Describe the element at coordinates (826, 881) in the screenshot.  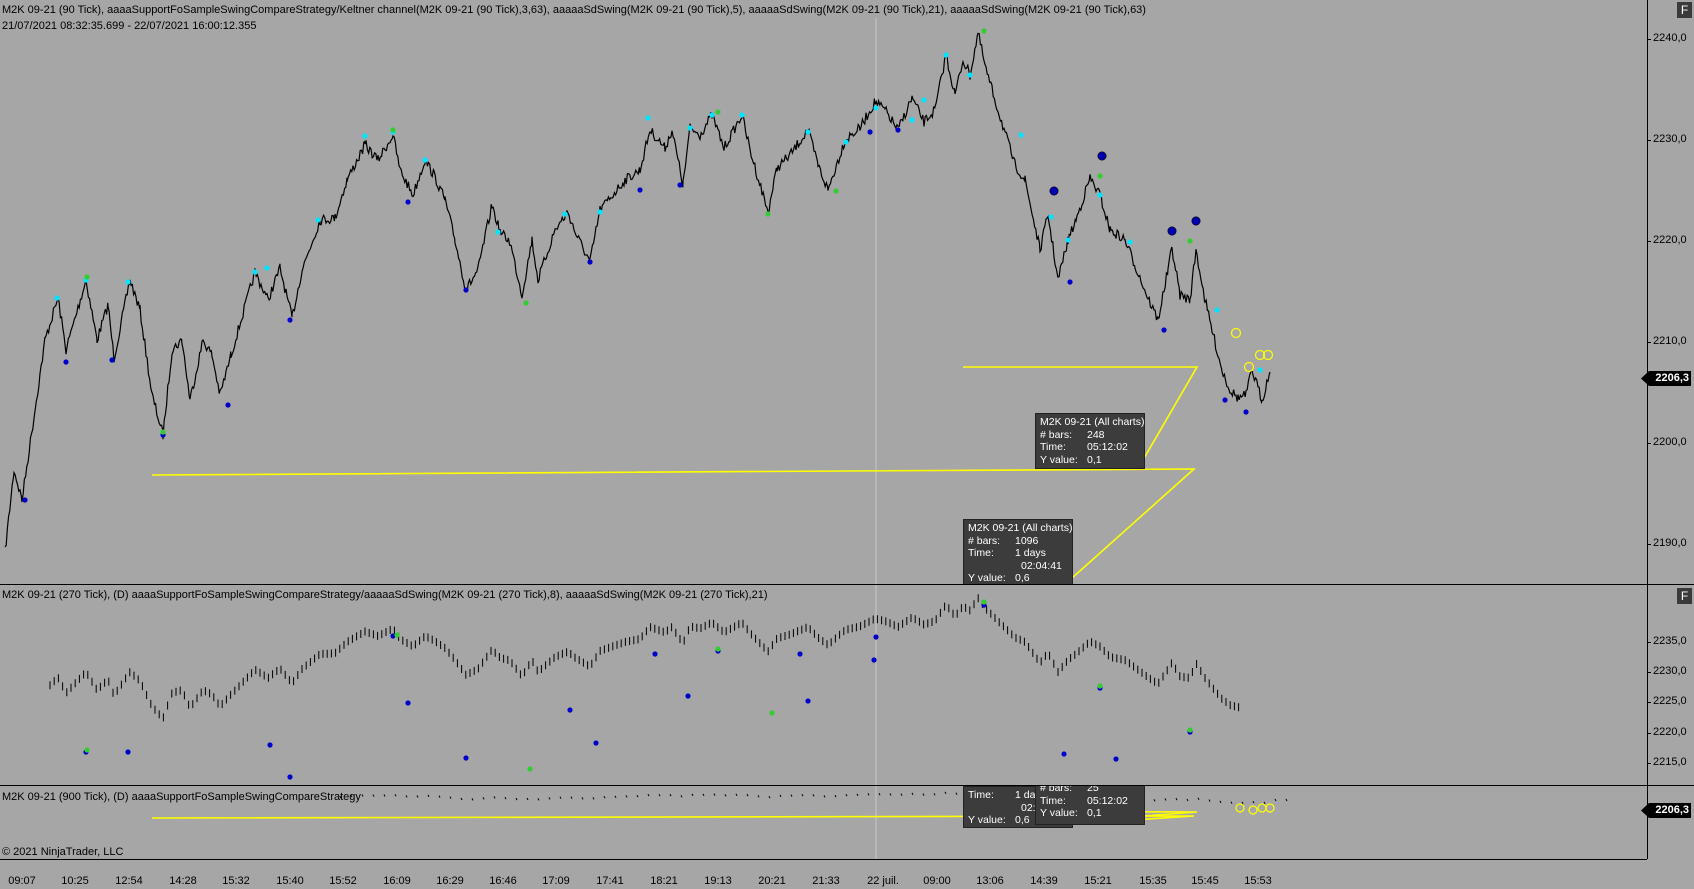
I see `x-tick-label: 21:33` at that location.